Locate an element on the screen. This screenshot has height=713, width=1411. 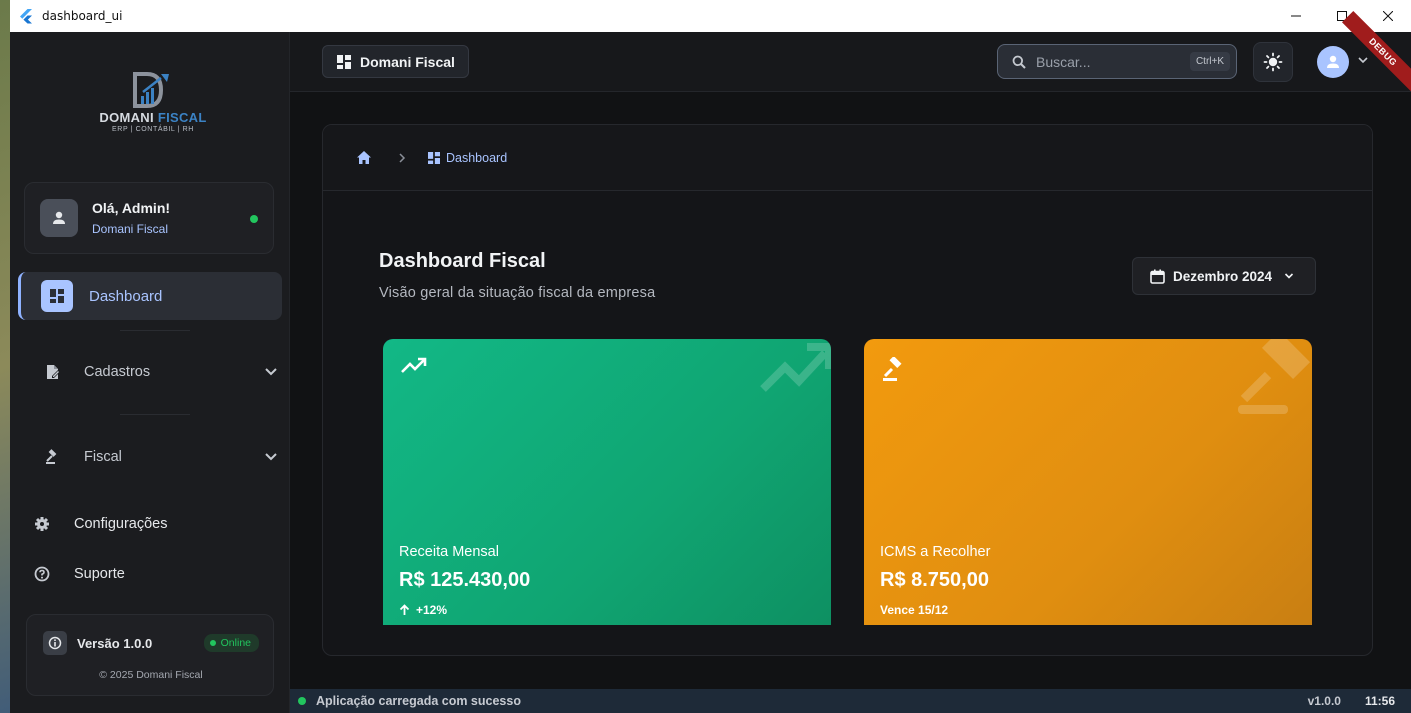
brand-button: Domani Fiscal is located at coordinates (395, 61).